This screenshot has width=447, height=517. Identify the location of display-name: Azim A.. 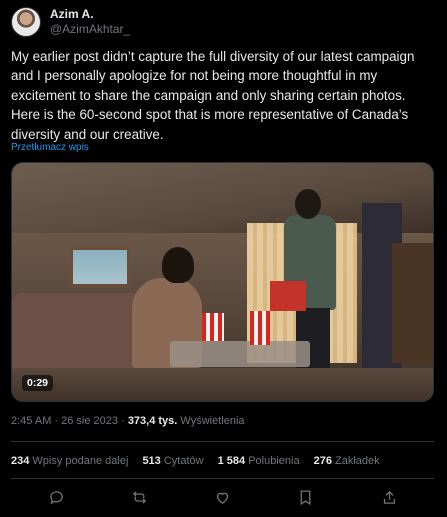
(90, 14).